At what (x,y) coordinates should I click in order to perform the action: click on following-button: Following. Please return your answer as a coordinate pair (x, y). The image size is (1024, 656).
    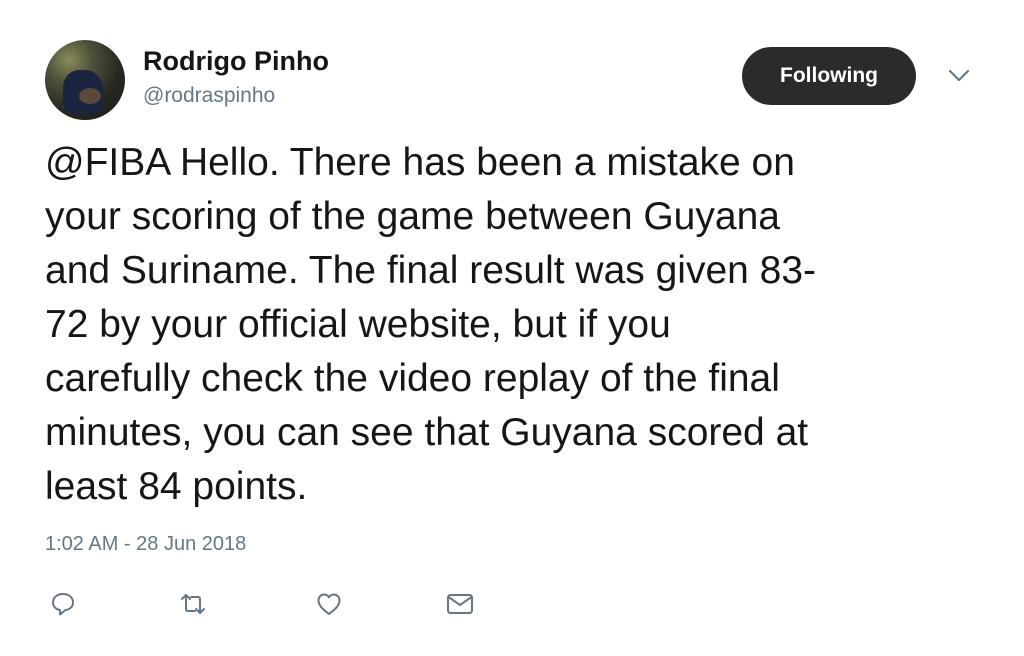
    Looking at the image, I should click on (829, 76).